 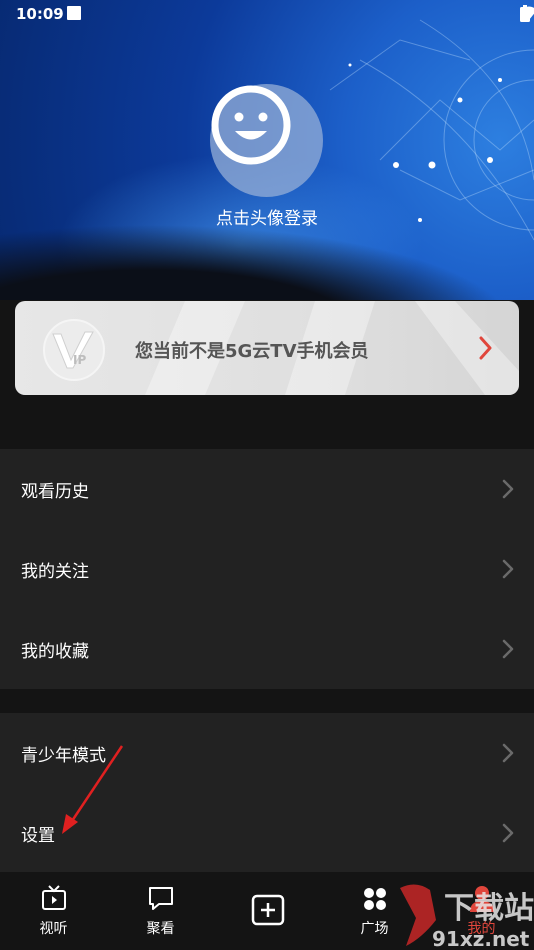 What do you see at coordinates (267, 216) in the screenshot?
I see `login-prompt: 点击头像登录` at bounding box center [267, 216].